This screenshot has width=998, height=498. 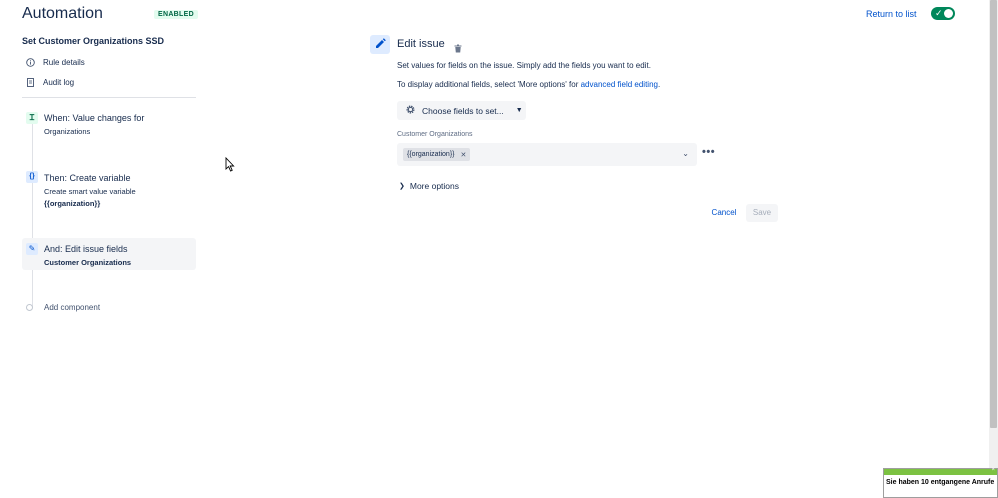 What do you see at coordinates (891, 14) in the screenshot?
I see `return-to-list-link: Return to list` at bounding box center [891, 14].